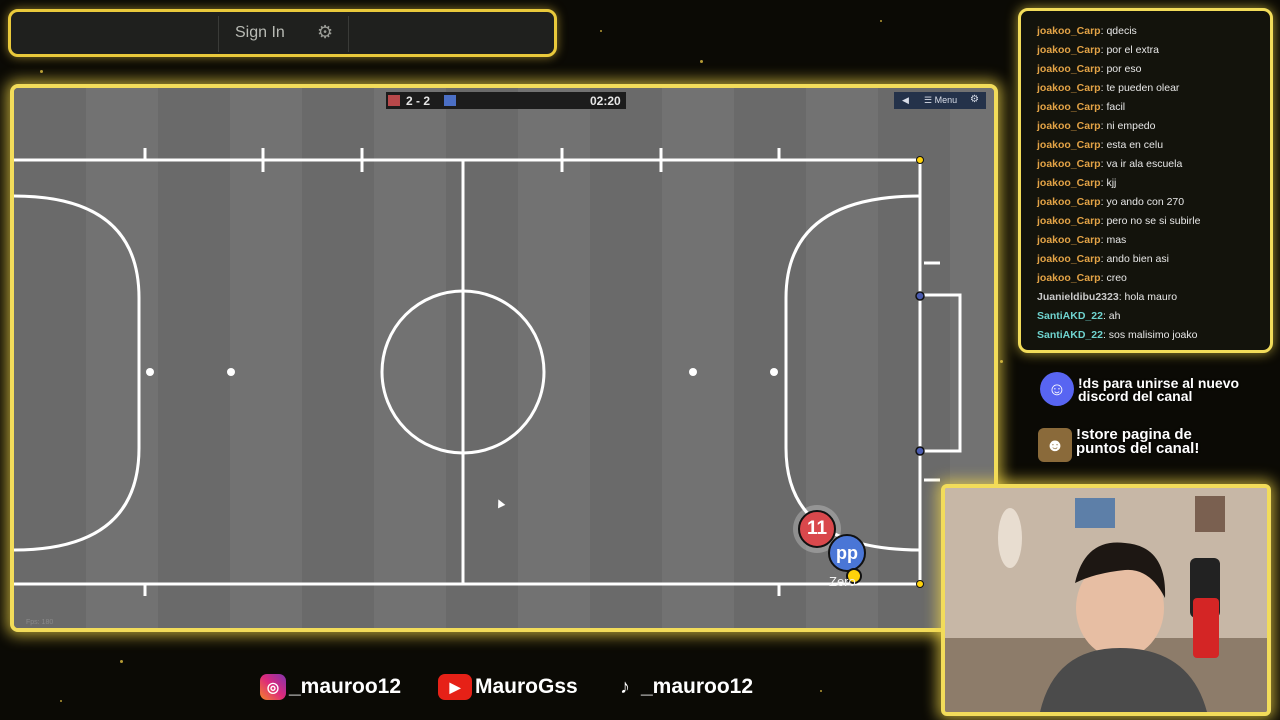 This screenshot has width=1280, height=720. What do you see at coordinates (526, 686) in the screenshot?
I see `youtube-text: MauroGss` at bounding box center [526, 686].